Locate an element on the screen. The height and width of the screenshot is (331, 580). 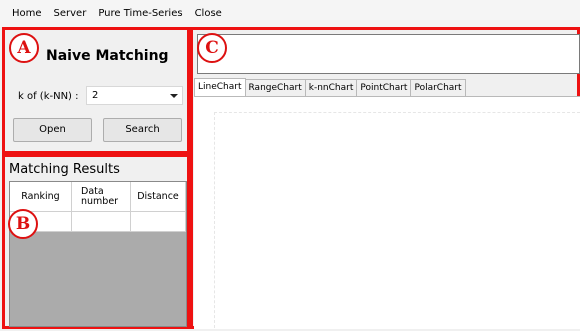
tab-pointchart: PointChart is located at coordinates (384, 87).